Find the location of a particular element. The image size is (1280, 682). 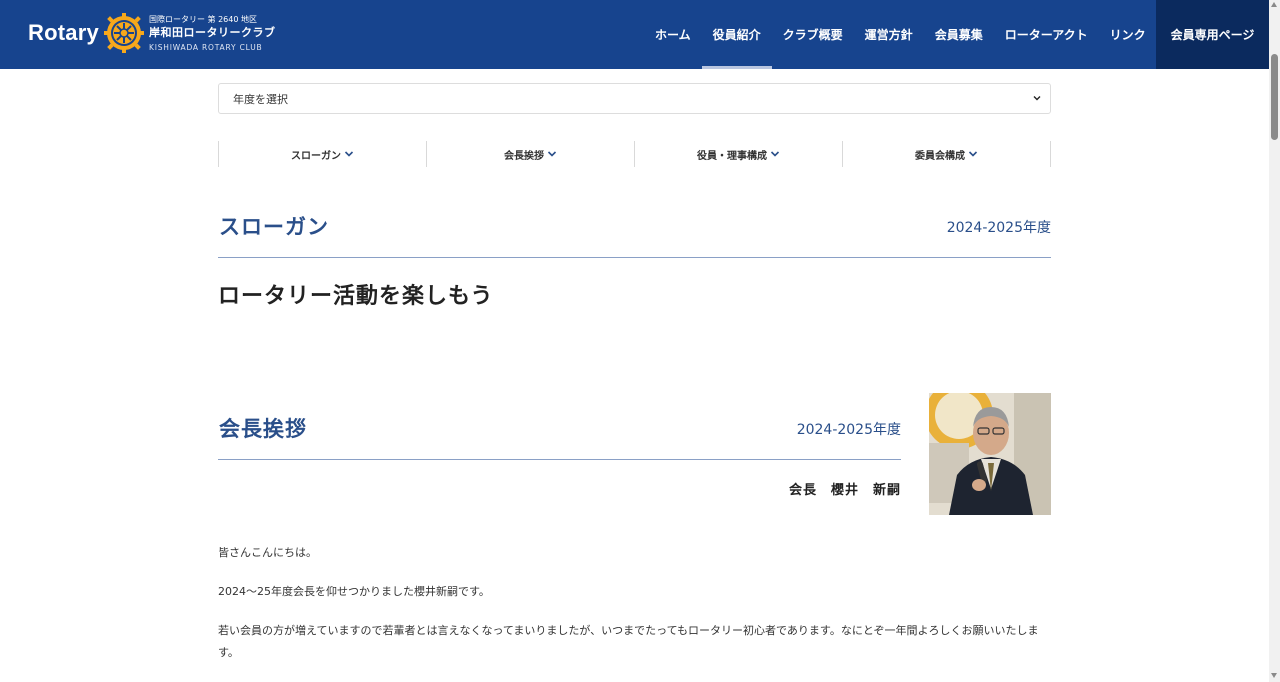

scroll-thumb is located at coordinates (1274, 97).